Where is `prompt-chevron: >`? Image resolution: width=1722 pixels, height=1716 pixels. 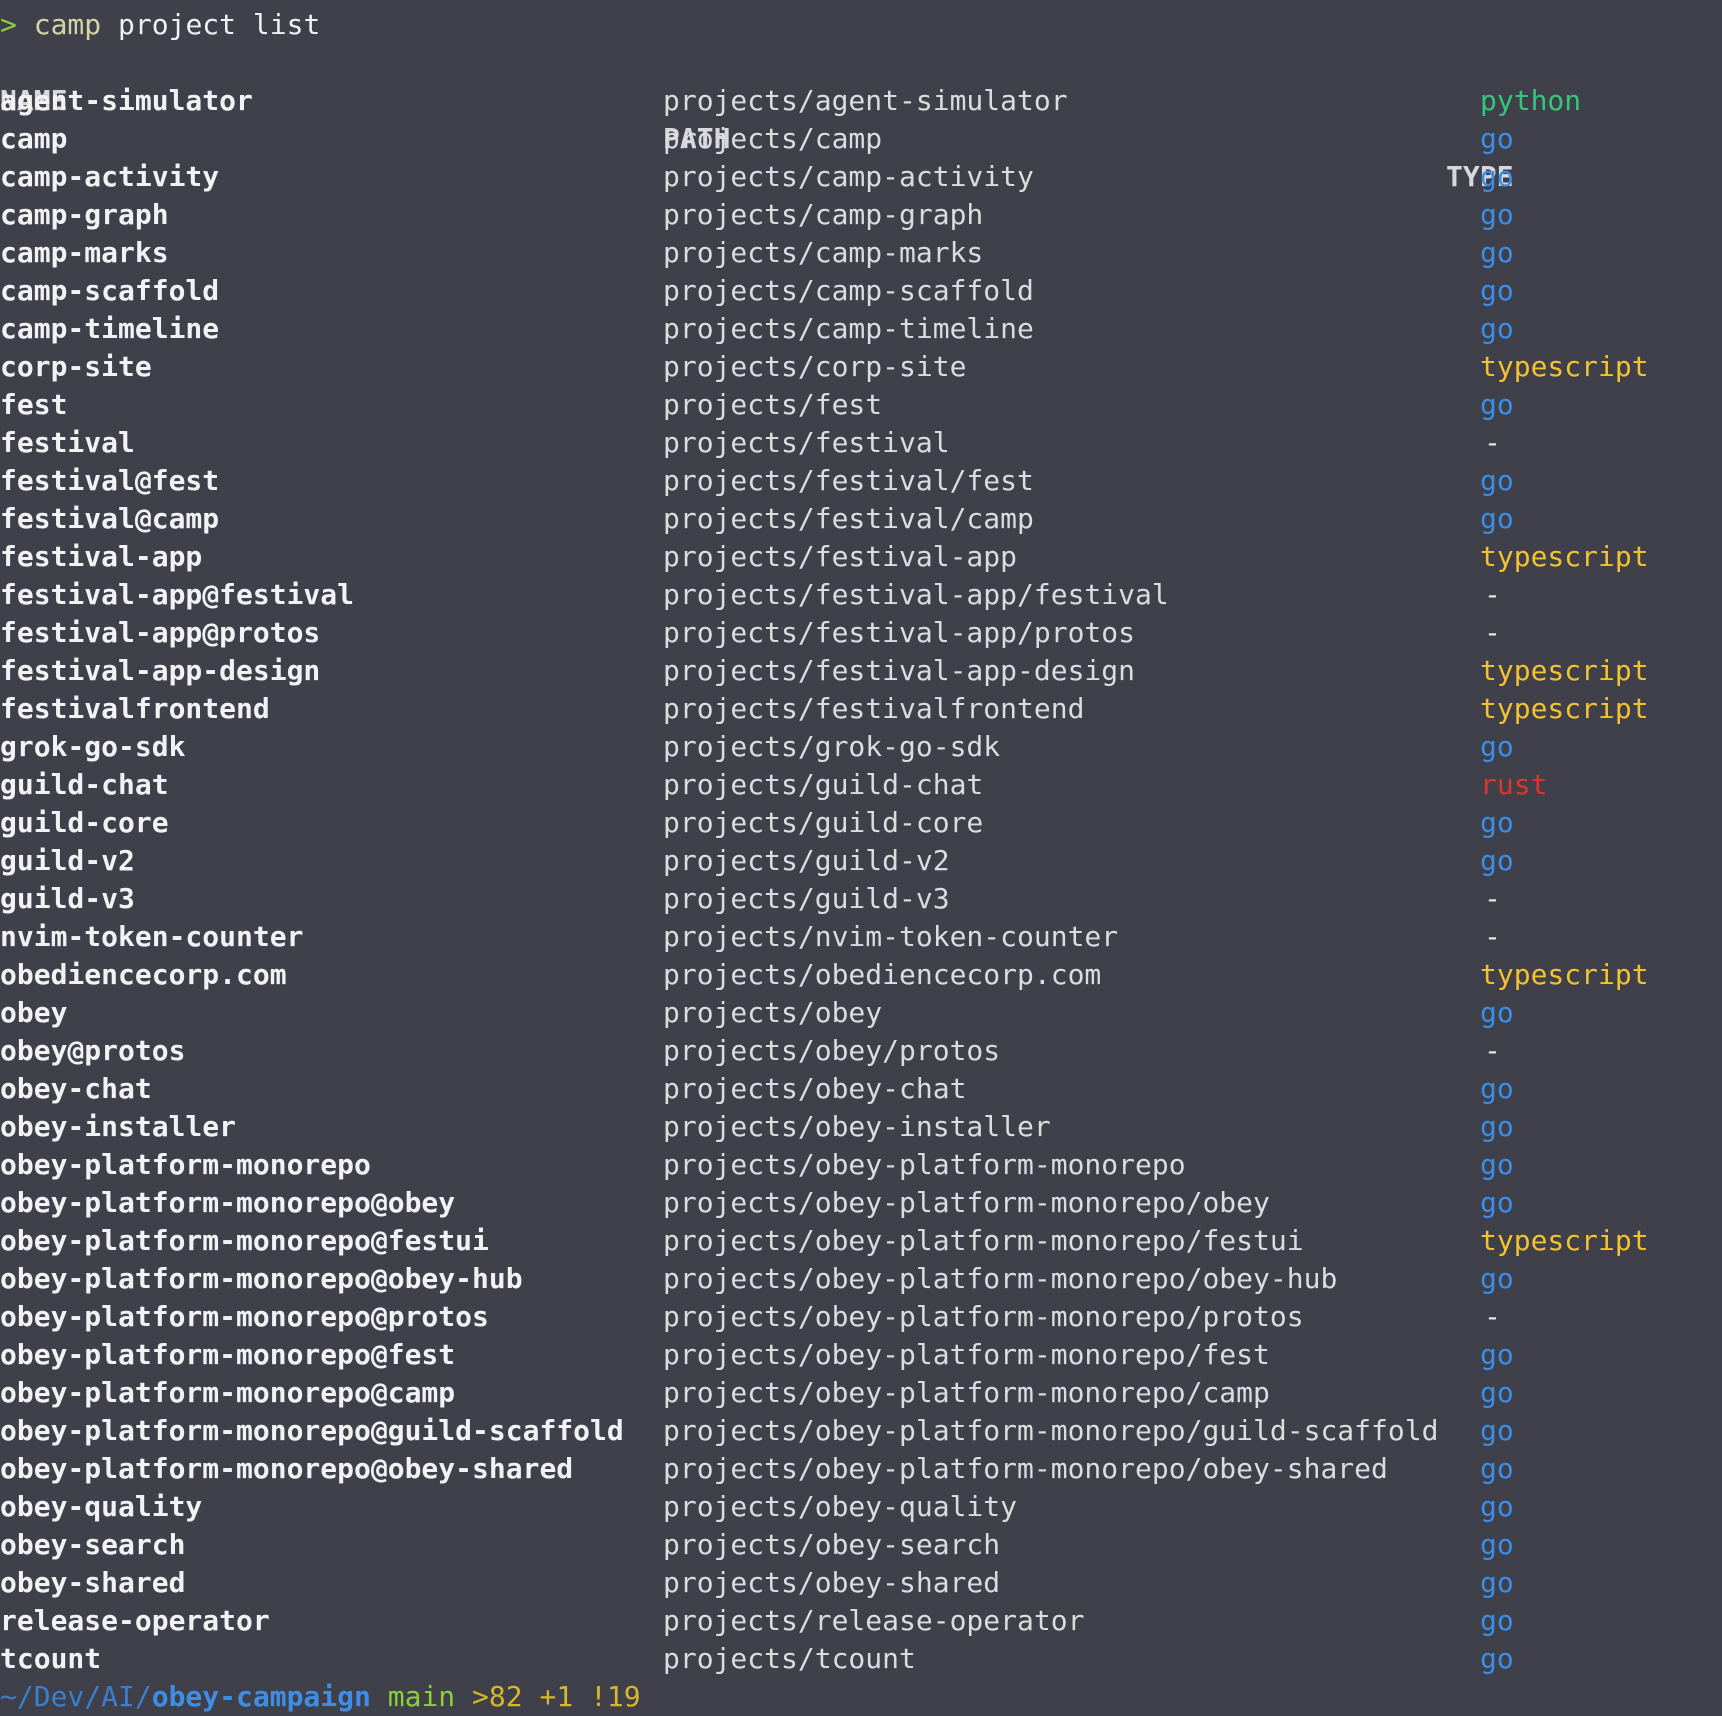
prompt-chevron: > is located at coordinates (8, 24).